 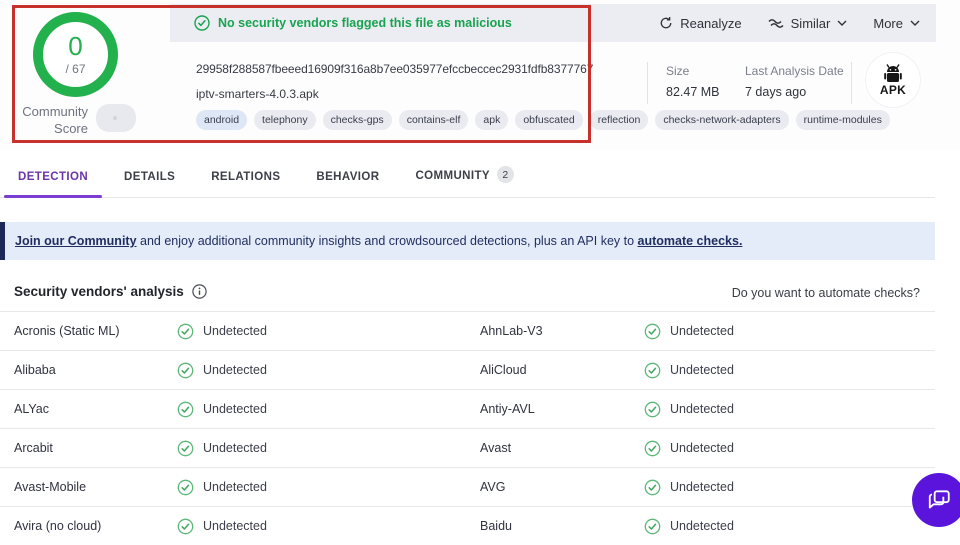 What do you see at coordinates (794, 81) in the screenshot?
I see `last-analysis-block: Last Analysis Date 7 days ago` at bounding box center [794, 81].